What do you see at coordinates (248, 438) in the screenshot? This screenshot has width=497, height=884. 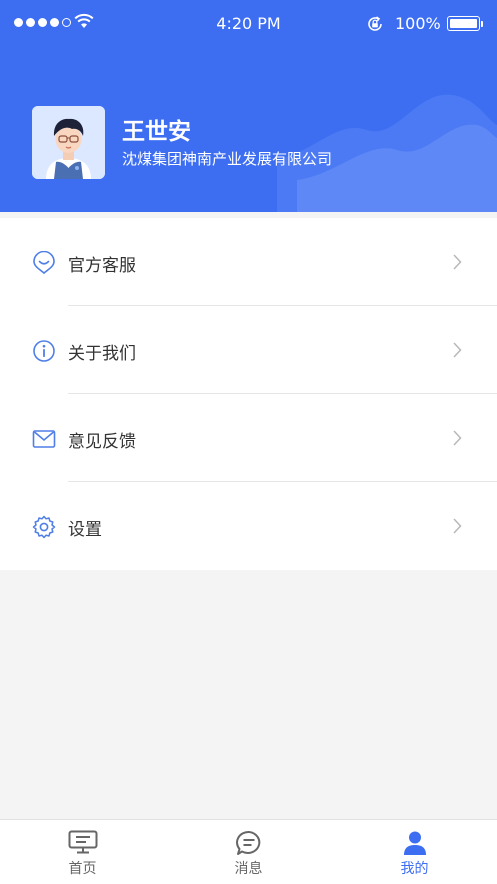 I see `menu-item-feedback: 意见反馈` at bounding box center [248, 438].